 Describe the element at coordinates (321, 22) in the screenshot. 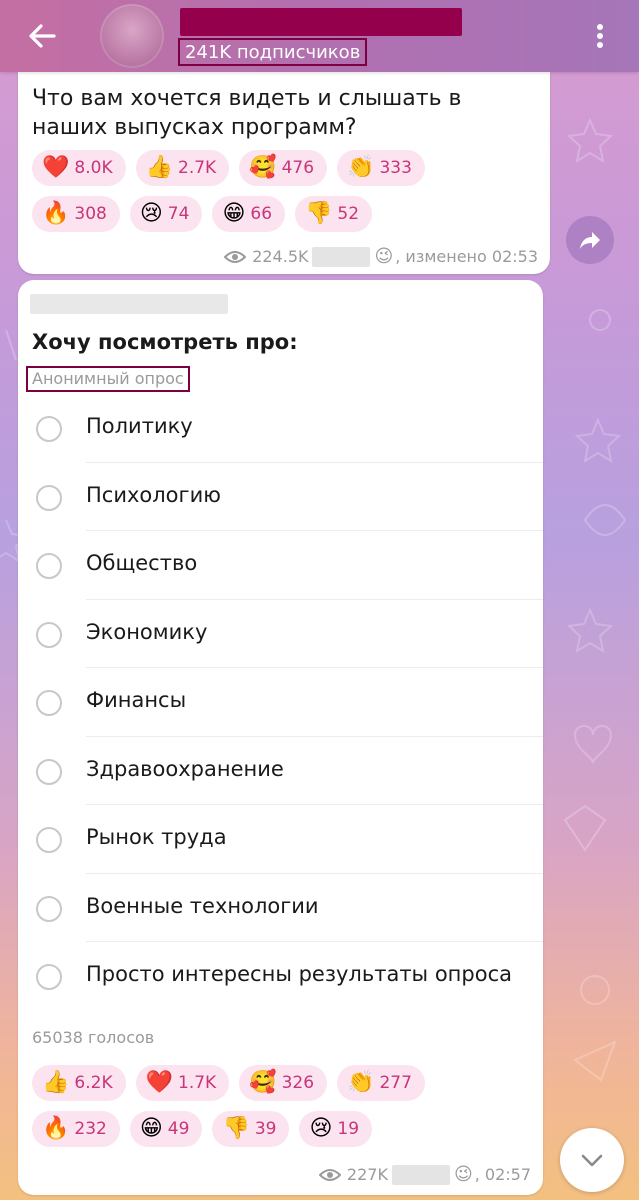

I see `channel-title-redacted` at that location.